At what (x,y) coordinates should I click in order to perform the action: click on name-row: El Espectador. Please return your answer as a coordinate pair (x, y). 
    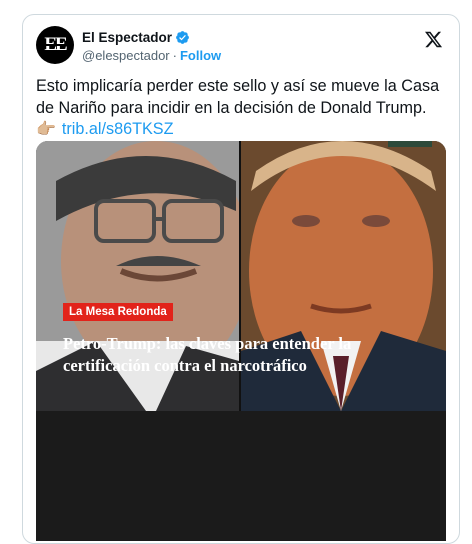
    Looking at the image, I should click on (151, 37).